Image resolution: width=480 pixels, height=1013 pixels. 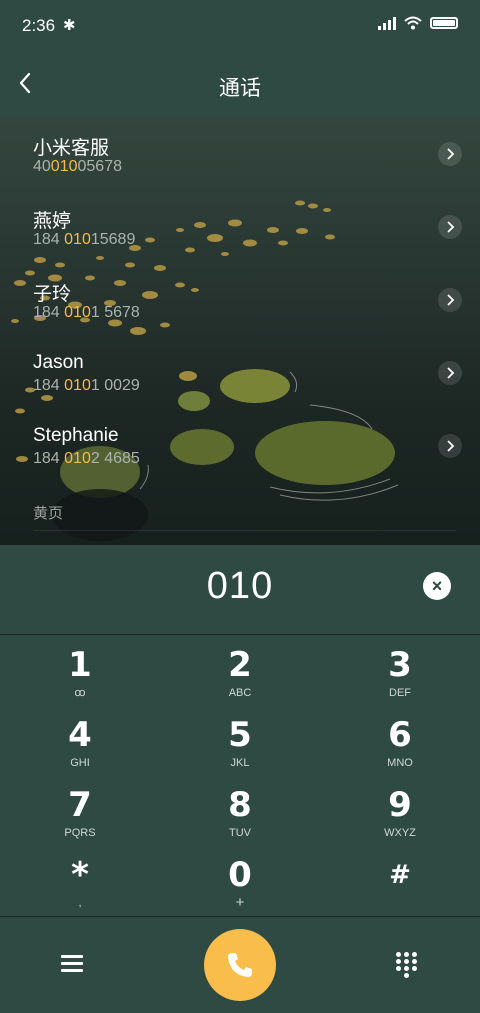 I want to click on key-letters: MNO, so click(x=400, y=763).